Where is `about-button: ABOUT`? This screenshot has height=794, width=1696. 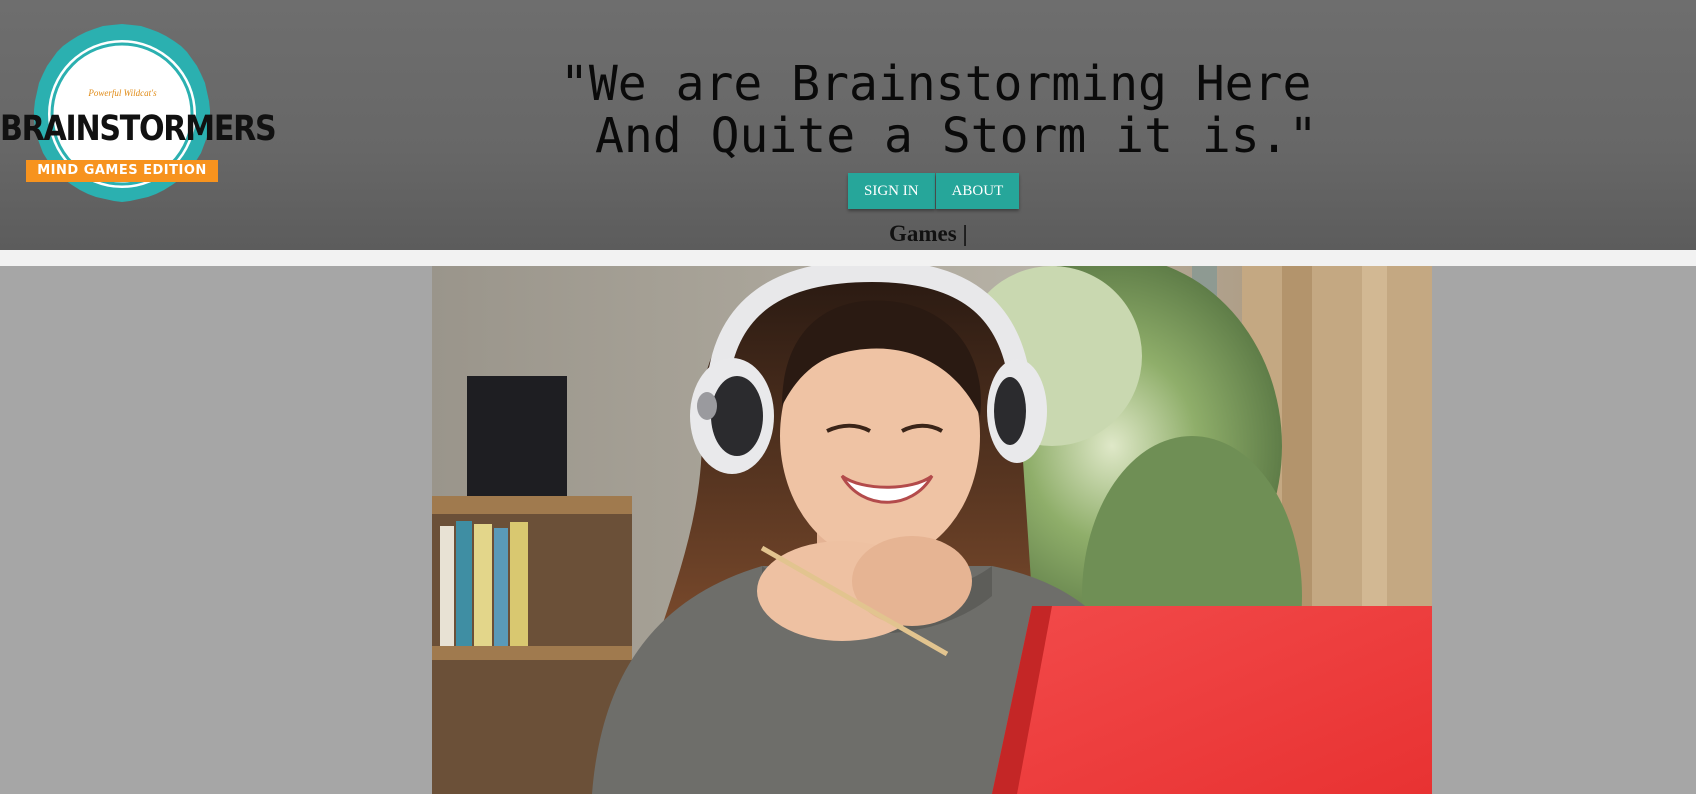 about-button: ABOUT is located at coordinates (977, 191).